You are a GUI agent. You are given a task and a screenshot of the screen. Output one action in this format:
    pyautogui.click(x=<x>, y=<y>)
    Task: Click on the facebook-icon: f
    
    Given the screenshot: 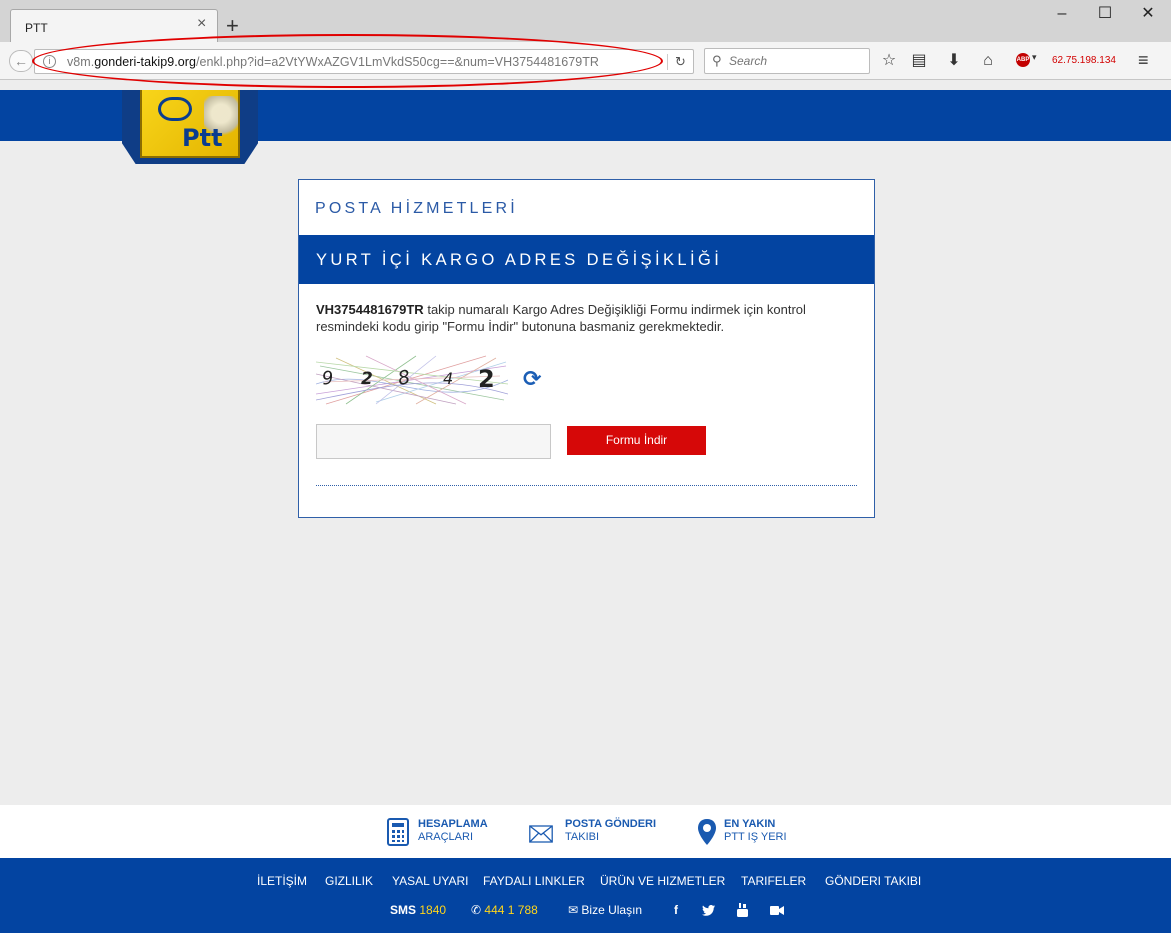 What is the action you would take?
    pyautogui.click(x=676, y=910)
    